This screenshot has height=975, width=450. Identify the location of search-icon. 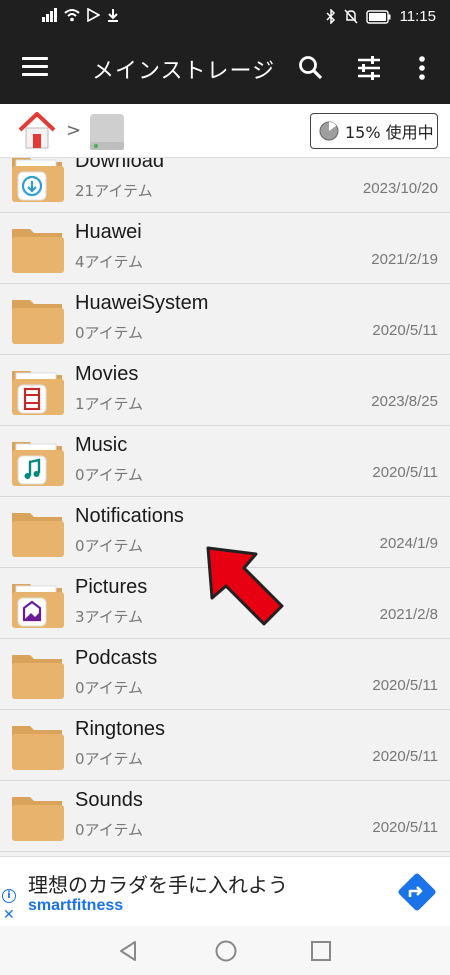
(311, 68).